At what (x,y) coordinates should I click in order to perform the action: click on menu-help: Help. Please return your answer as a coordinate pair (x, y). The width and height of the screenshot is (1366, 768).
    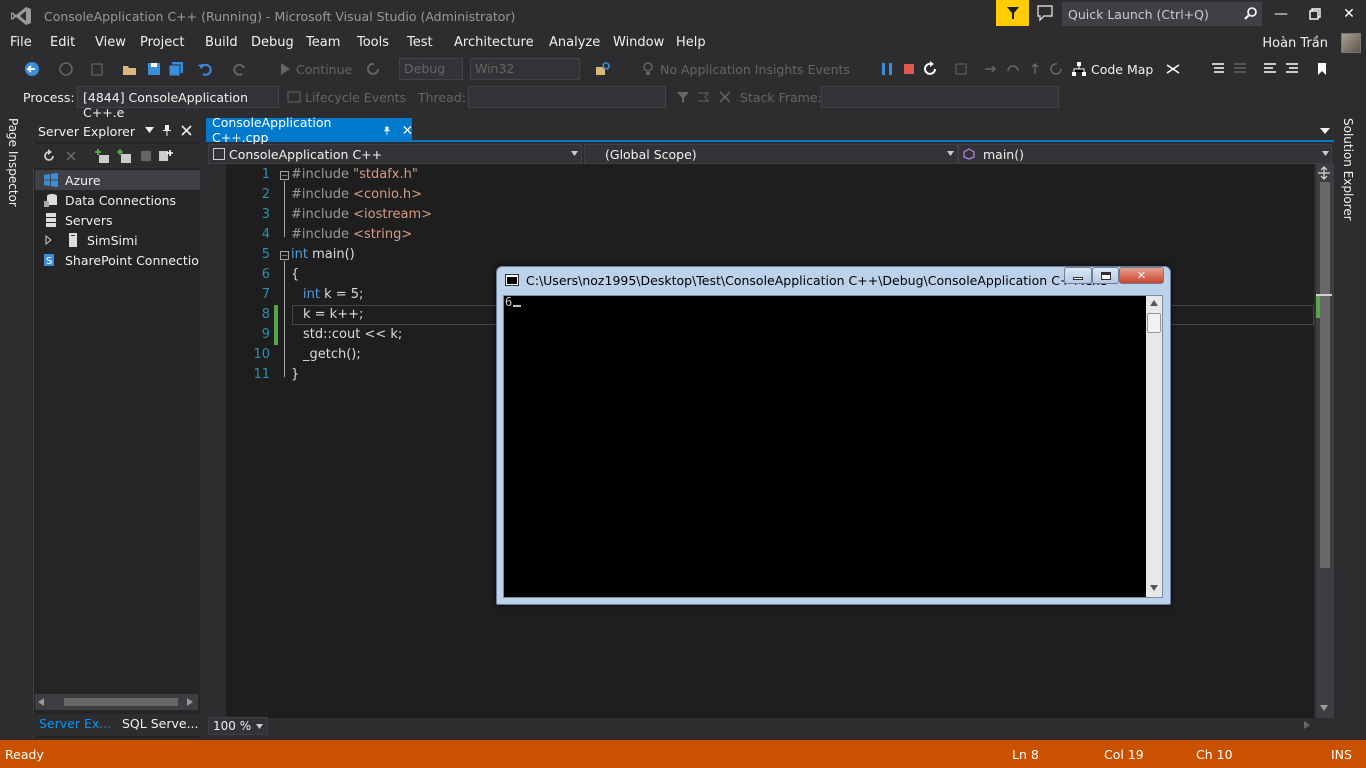
    Looking at the image, I should click on (691, 42).